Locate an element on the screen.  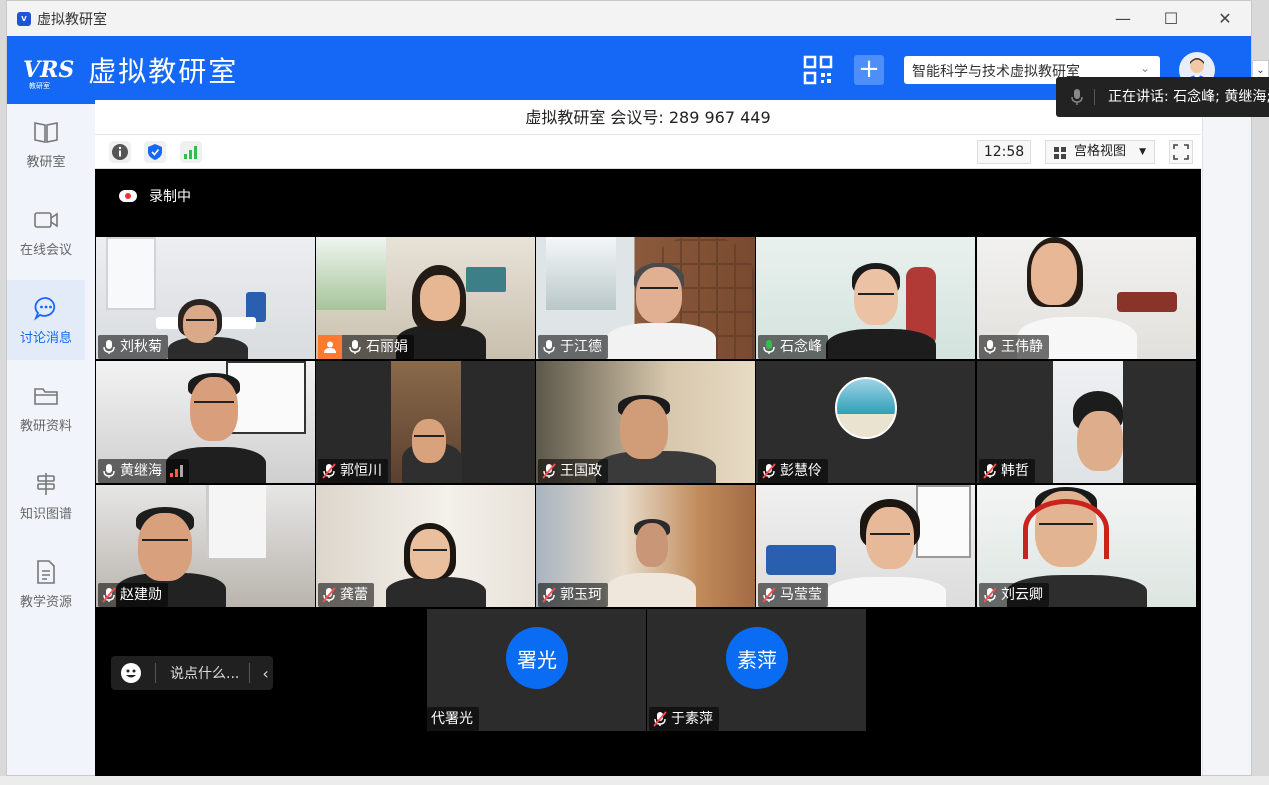
meeting-toolbar: 12:58 宫格视图 ▼ is located at coordinates (648, 152).